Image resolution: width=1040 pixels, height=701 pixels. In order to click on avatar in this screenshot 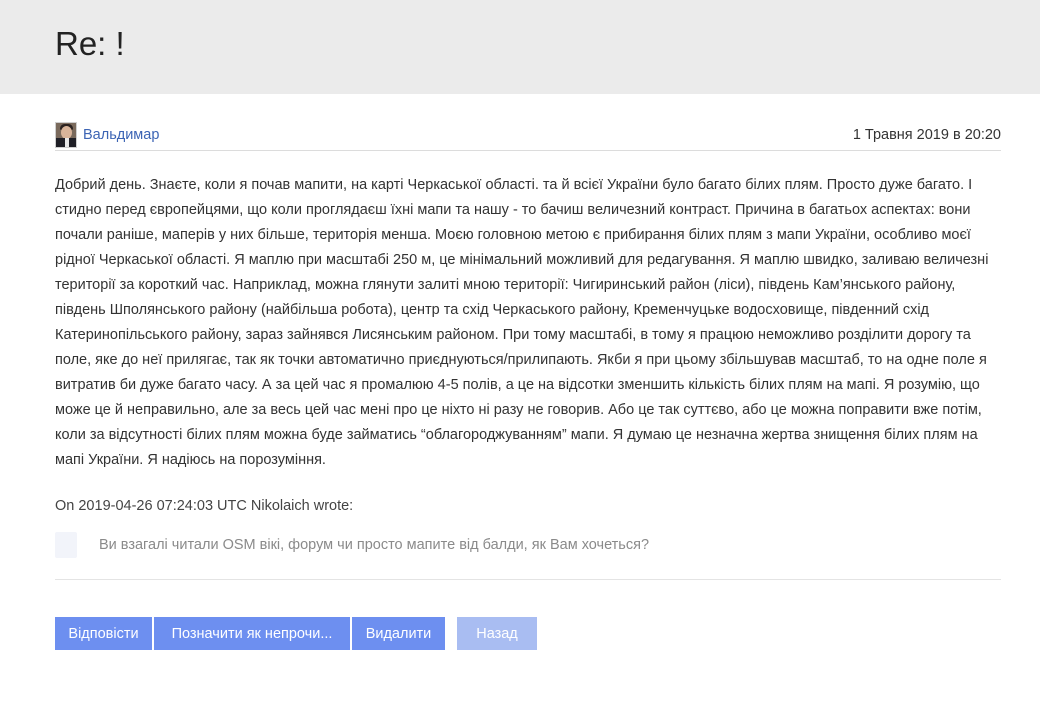, I will do `click(66, 134)`.